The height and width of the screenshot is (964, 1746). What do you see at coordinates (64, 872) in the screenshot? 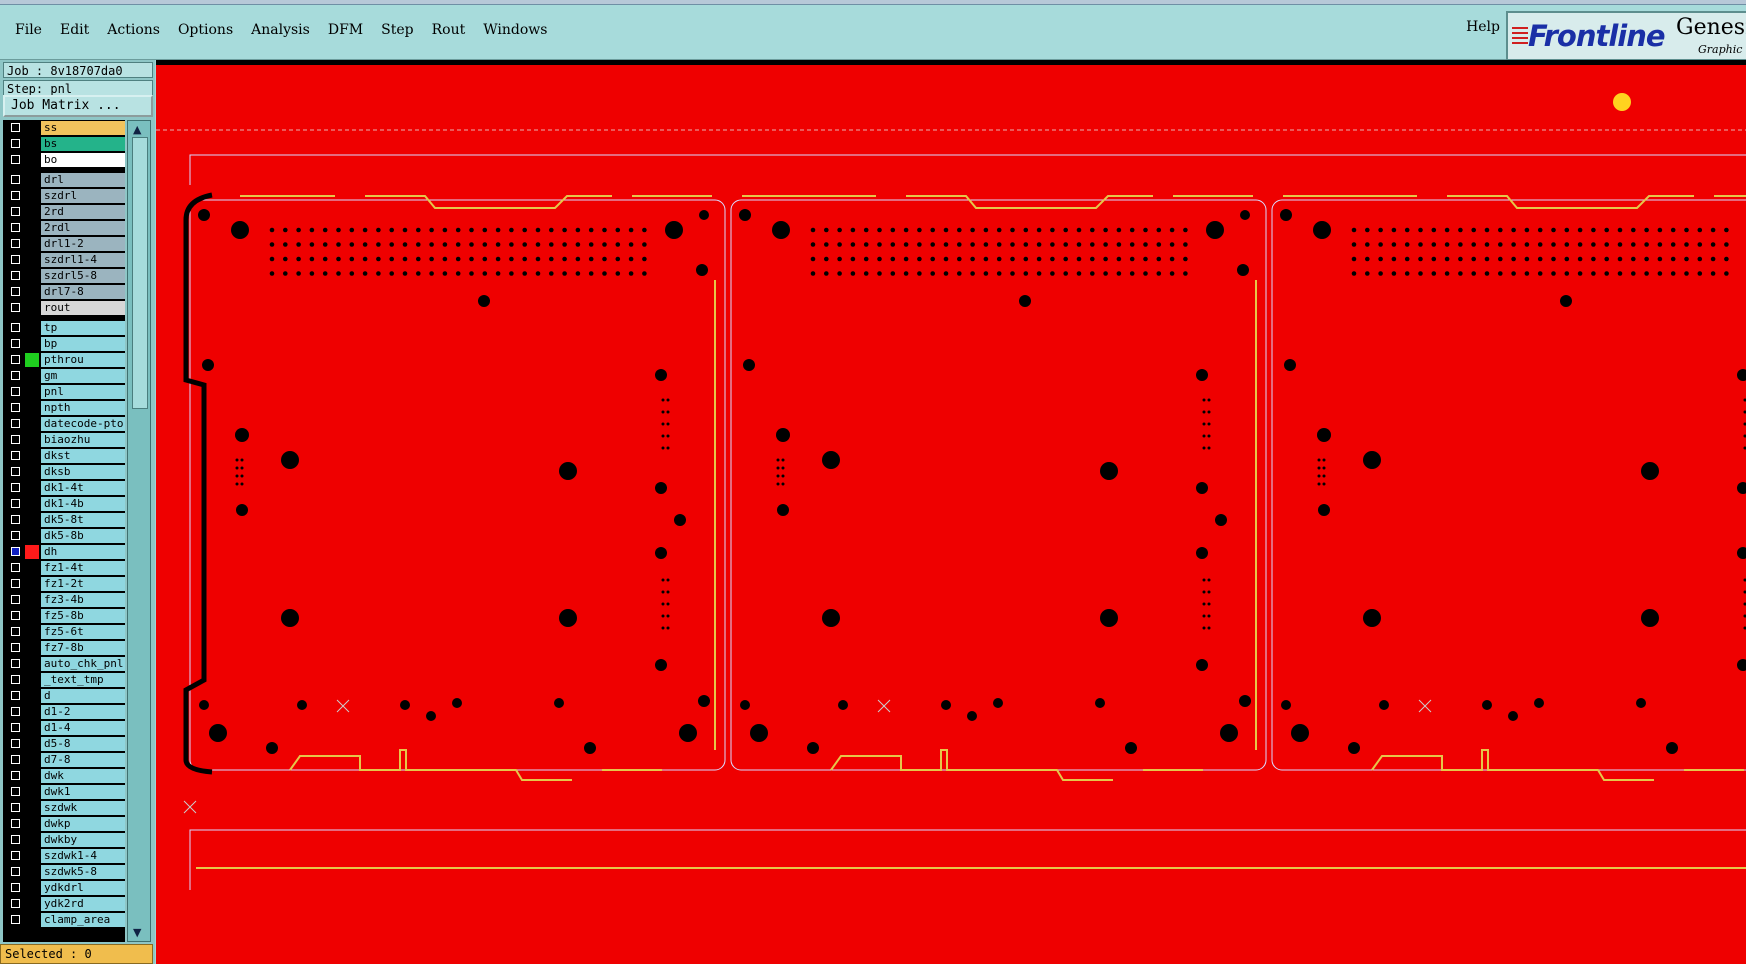
I see `layer-row: szdwk5-8` at bounding box center [64, 872].